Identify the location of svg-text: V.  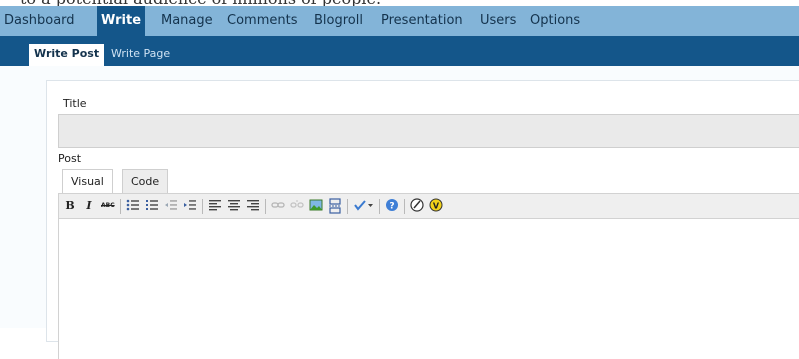
(436, 205).